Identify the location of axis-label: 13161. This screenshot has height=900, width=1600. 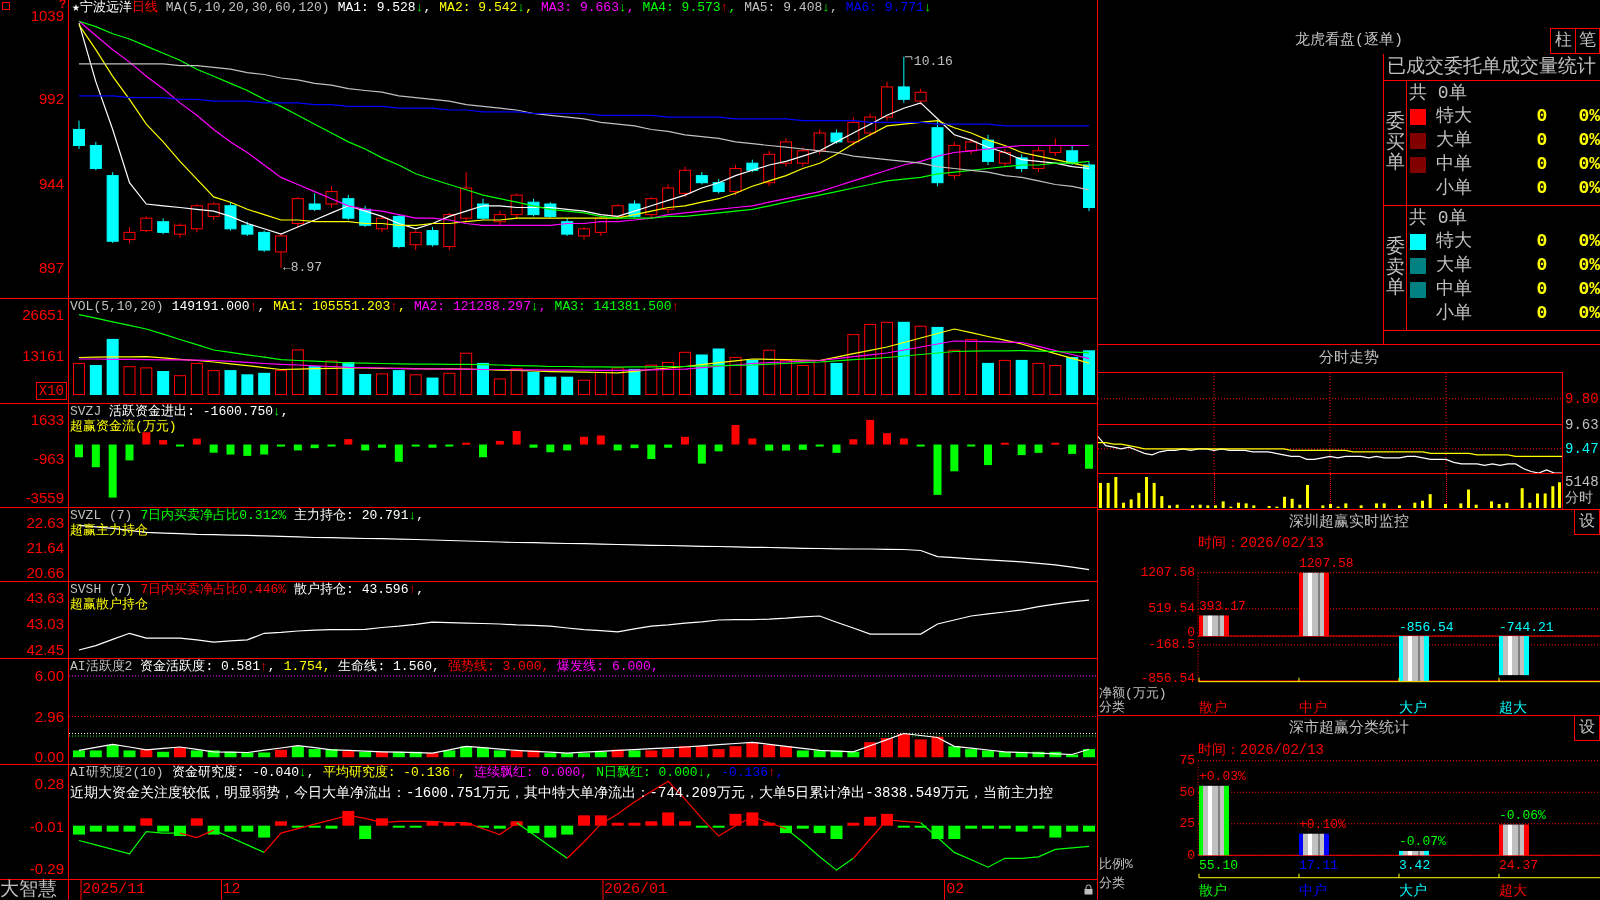
(43, 355).